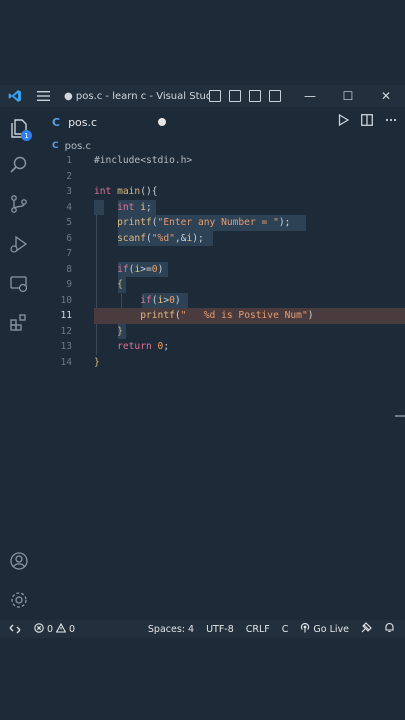  Describe the element at coordinates (66, 346) in the screenshot. I see `line-number: 13` at that location.